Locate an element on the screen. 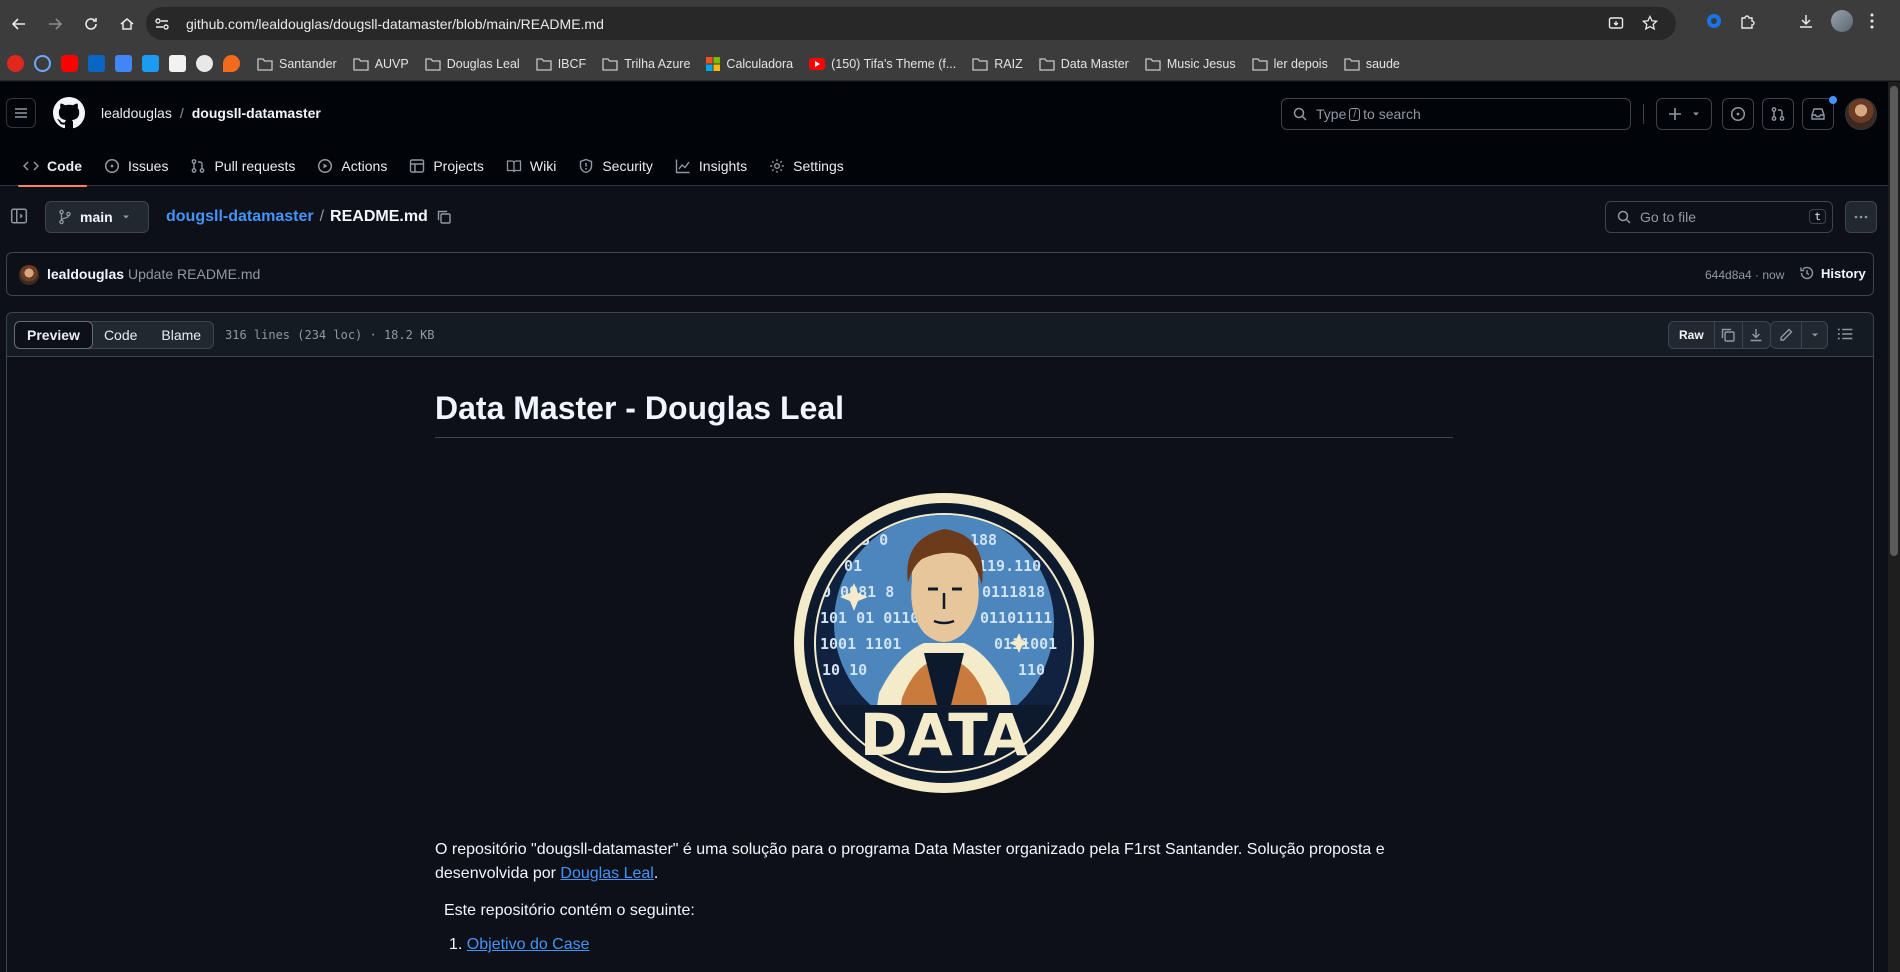 This screenshot has width=1900, height=972. history-button: History is located at coordinates (1832, 273).